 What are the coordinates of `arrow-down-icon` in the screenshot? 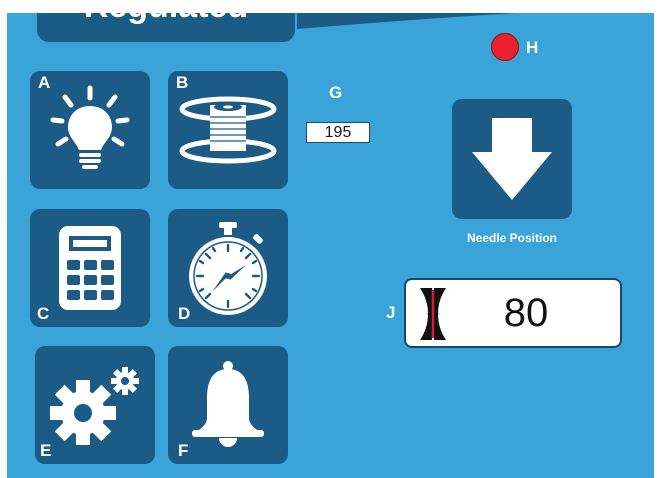 It's located at (512, 159).